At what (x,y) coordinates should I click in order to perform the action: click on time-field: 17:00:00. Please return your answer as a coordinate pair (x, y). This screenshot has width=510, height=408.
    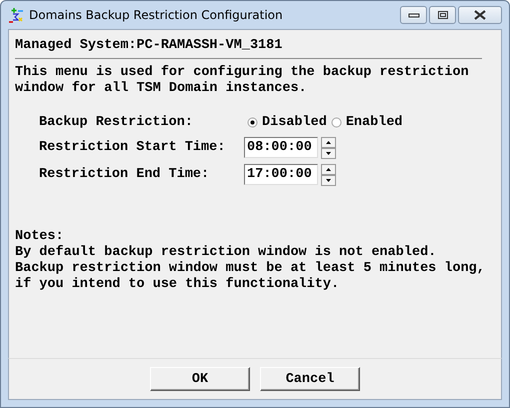
    Looking at the image, I should click on (281, 174).